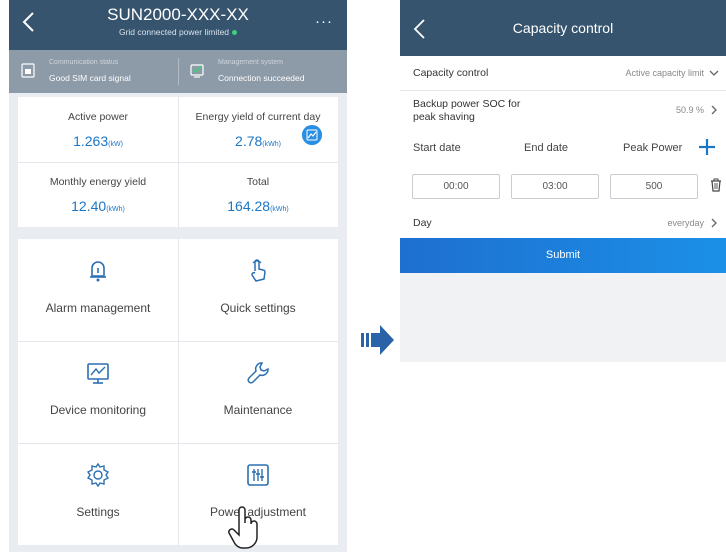 The image size is (726, 552). I want to click on active-power-stat: Active power 1.263(kW), so click(98, 129).